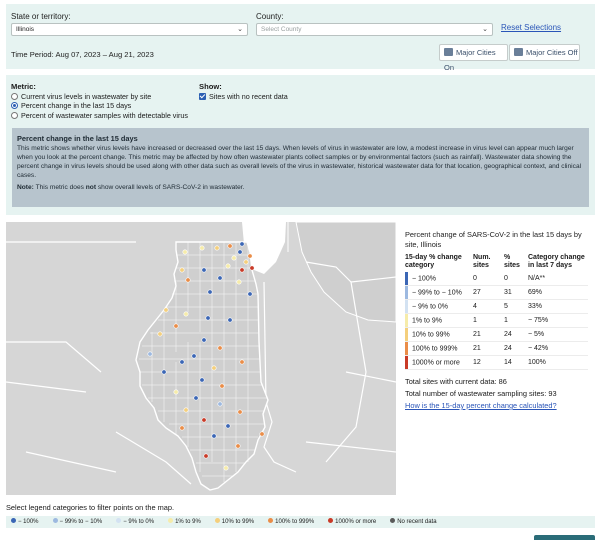 The image size is (600, 540). What do you see at coordinates (488, 362) in the screenshot?
I see `legend-num-sites: 12` at bounding box center [488, 362].